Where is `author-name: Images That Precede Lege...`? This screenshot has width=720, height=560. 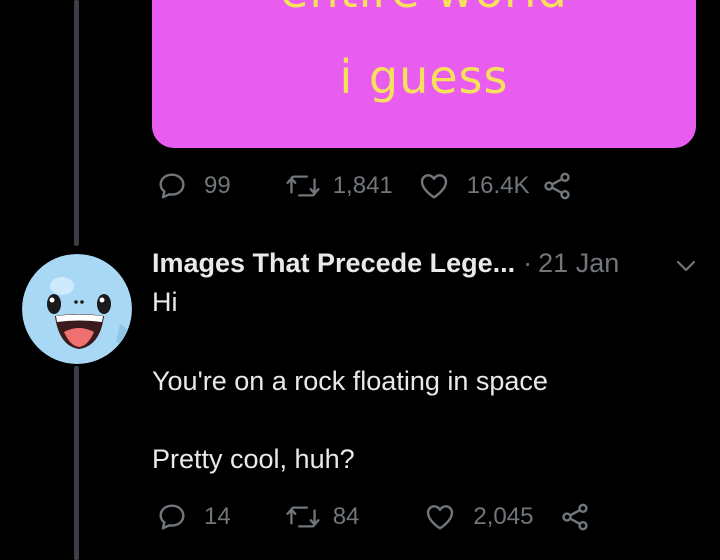 author-name: Images That Precede Lege... is located at coordinates (333, 263).